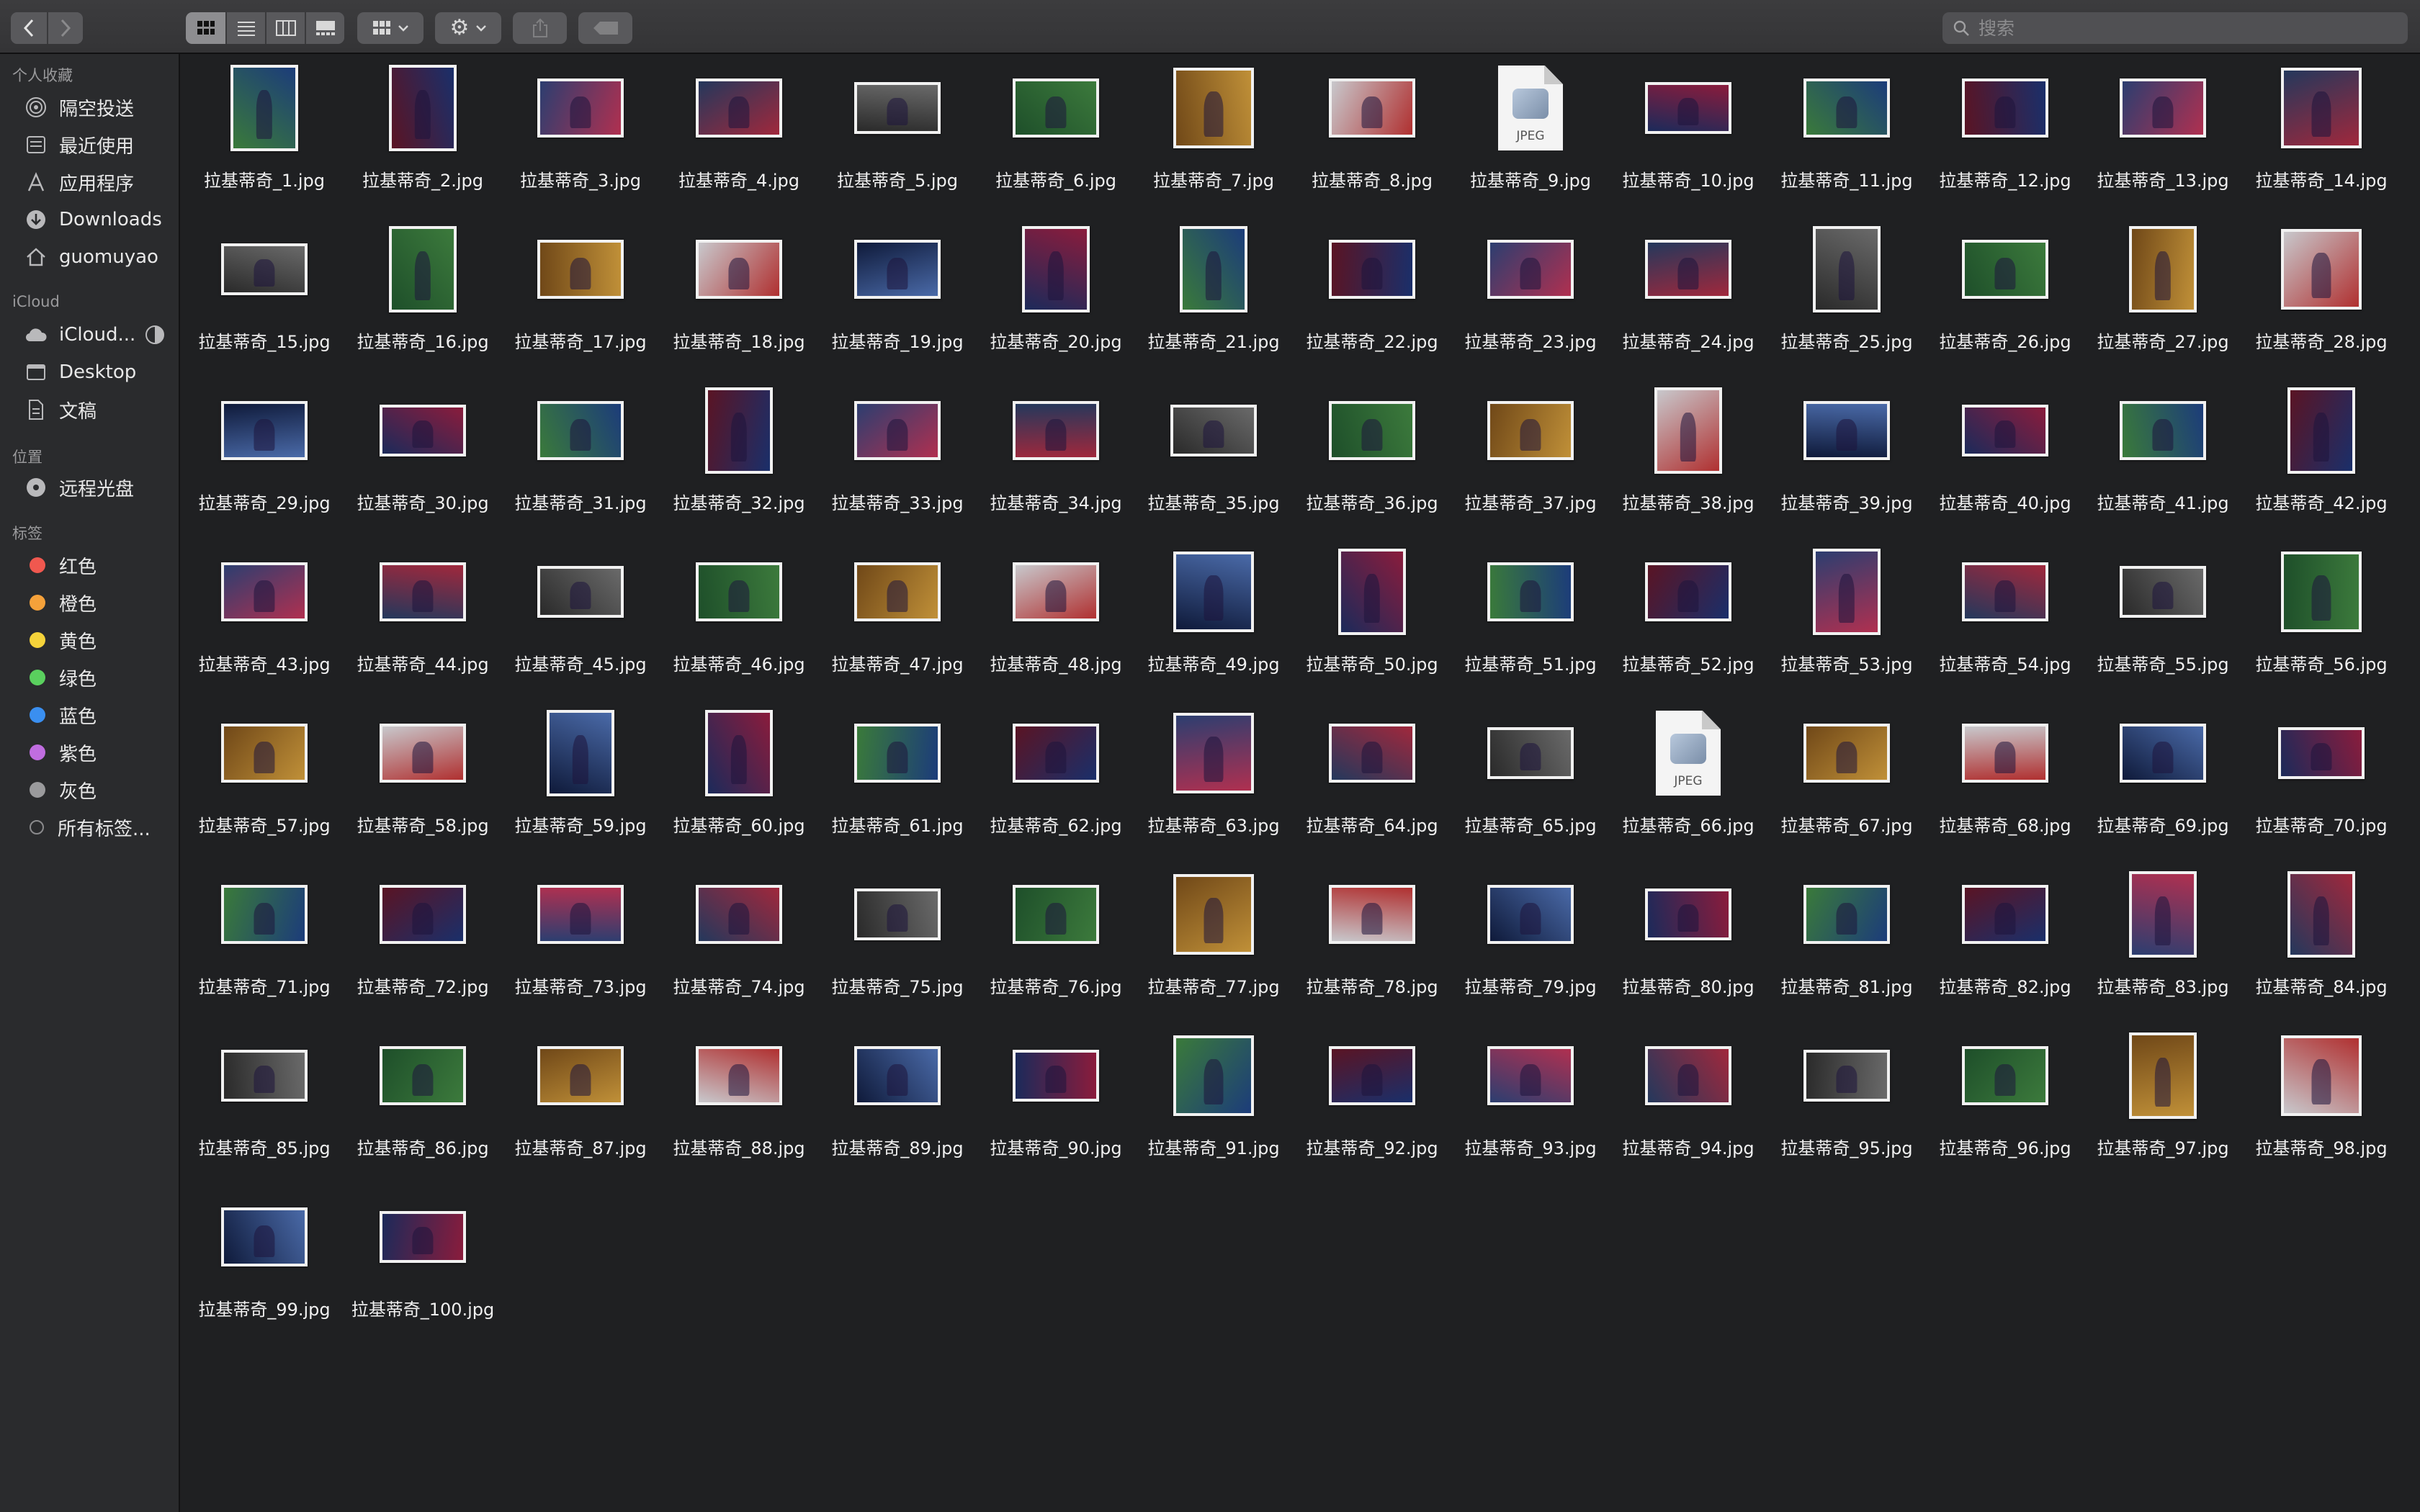  I want to click on file-item: 拉基蒂奇_80.jpg, so click(1688, 941).